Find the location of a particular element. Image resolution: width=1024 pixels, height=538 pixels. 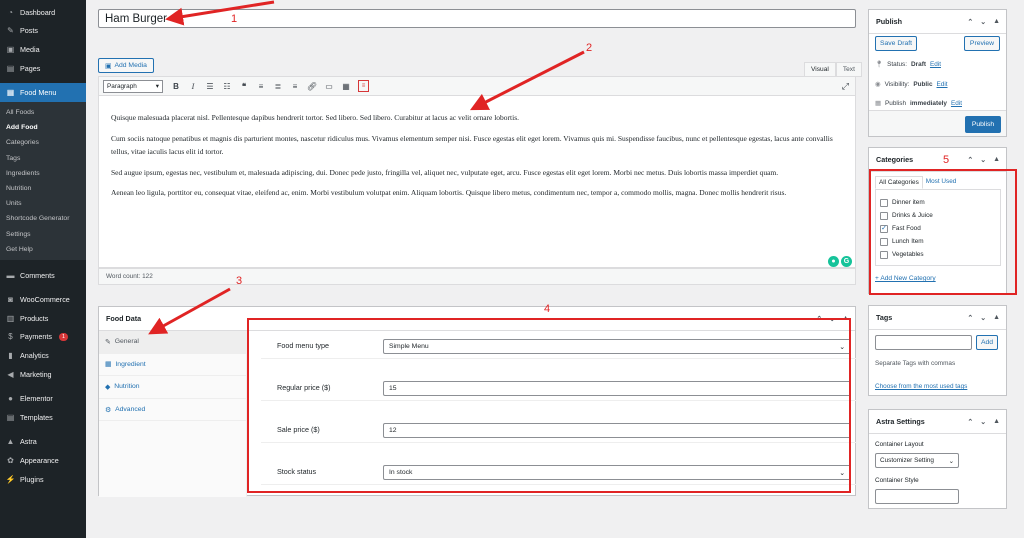

submenu-item-get-help: Get Help is located at coordinates (43, 249).